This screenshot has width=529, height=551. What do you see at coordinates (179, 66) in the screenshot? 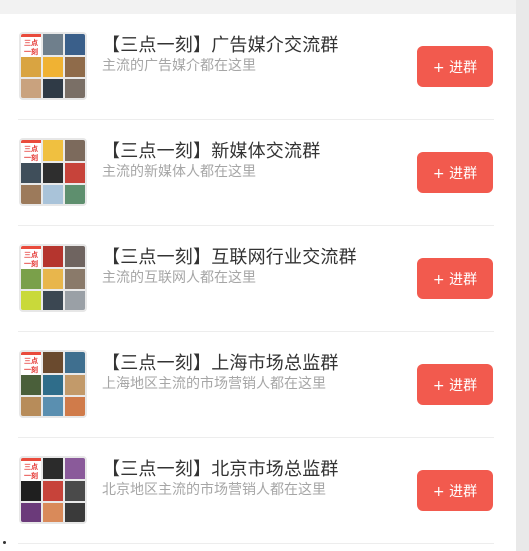
I see `group-subtitle: 主流的广告媒介都在这里` at bounding box center [179, 66].